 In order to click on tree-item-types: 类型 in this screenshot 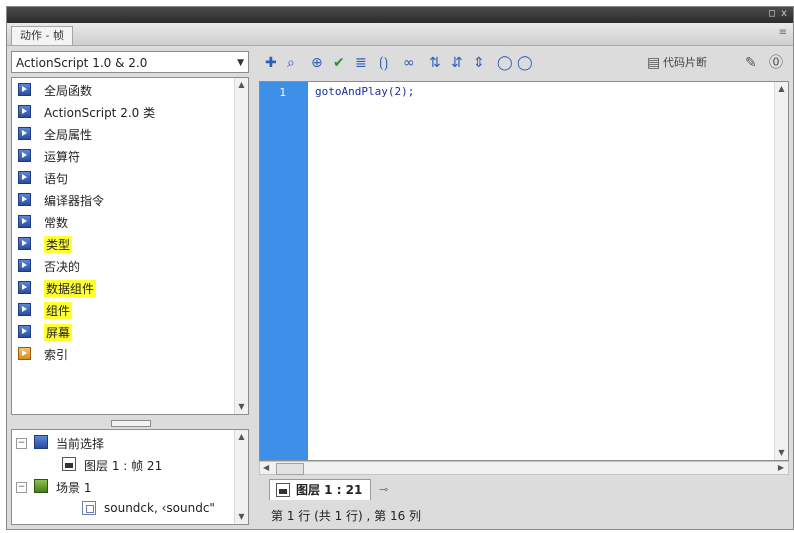, I will do `click(125, 244)`.